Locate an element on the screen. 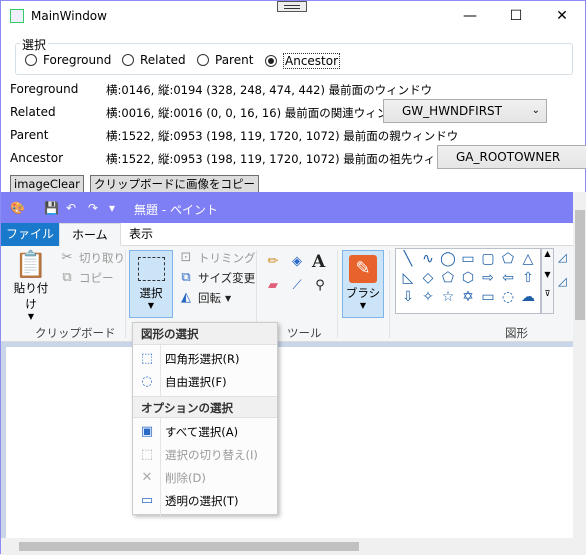  paint-app-icon: 🎨 is located at coordinates (17, 208).